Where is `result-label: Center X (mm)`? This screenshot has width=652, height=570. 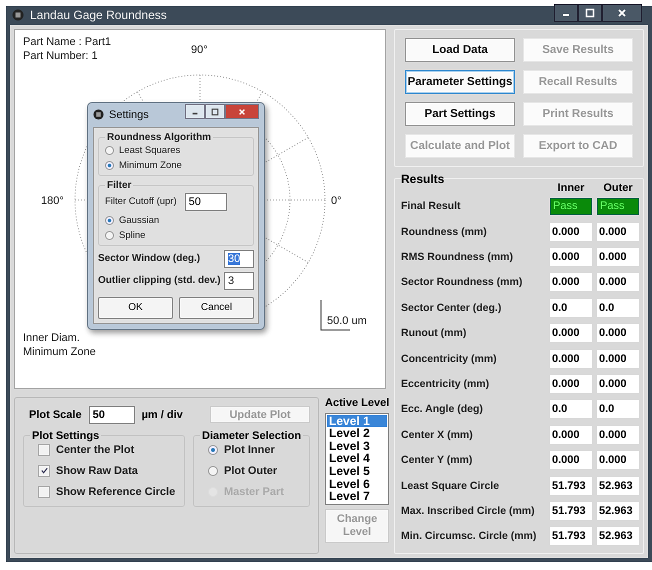
result-label: Center X (mm) is located at coordinates (437, 434).